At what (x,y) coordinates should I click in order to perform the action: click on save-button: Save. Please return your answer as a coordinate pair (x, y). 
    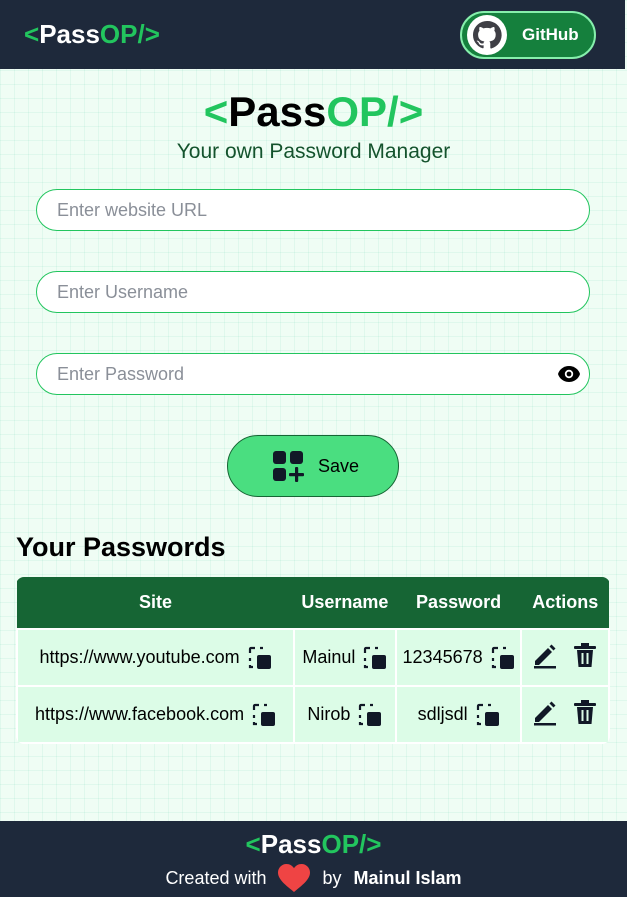
    Looking at the image, I should click on (313, 466).